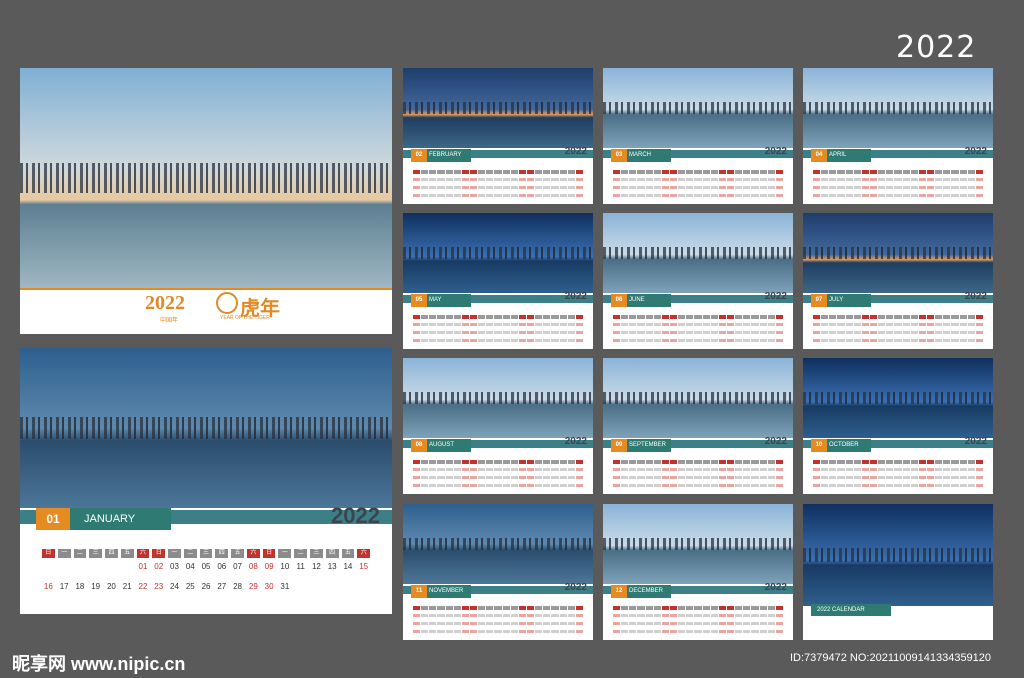 Image resolution: width=1024 pixels, height=678 pixels. What do you see at coordinates (419, 300) in the screenshot?
I see `month-number: 05` at bounding box center [419, 300].